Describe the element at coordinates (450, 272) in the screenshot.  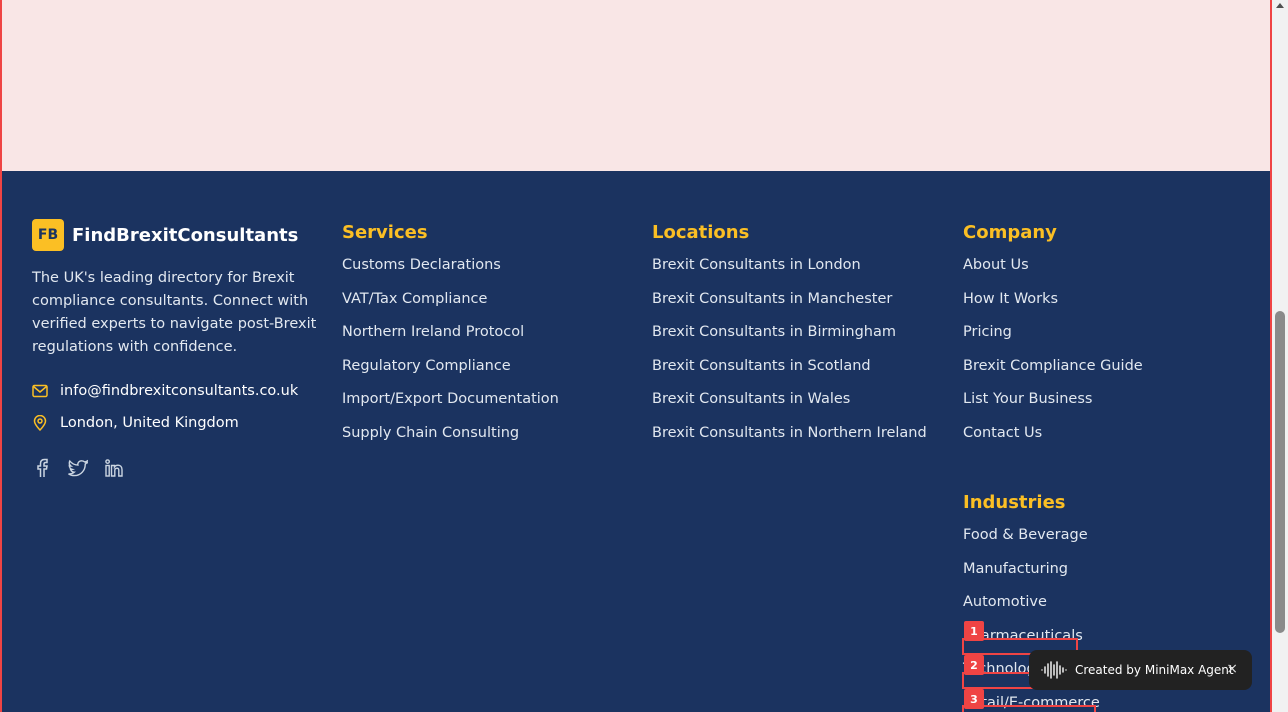
I see `services-link: Customs Declarations` at that location.